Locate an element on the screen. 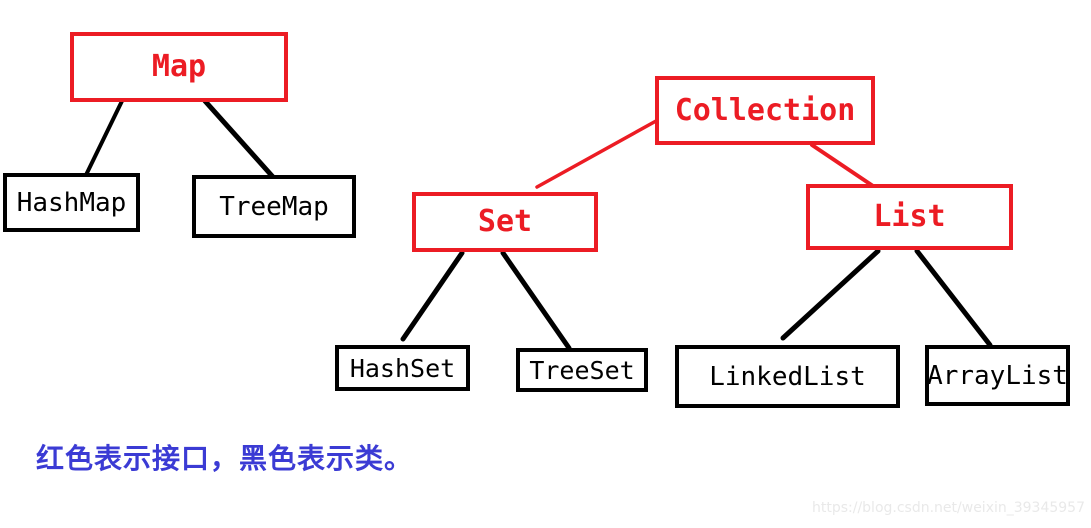 The width and height of the screenshot is (1091, 528). node-label-set: Set is located at coordinates (505, 221).